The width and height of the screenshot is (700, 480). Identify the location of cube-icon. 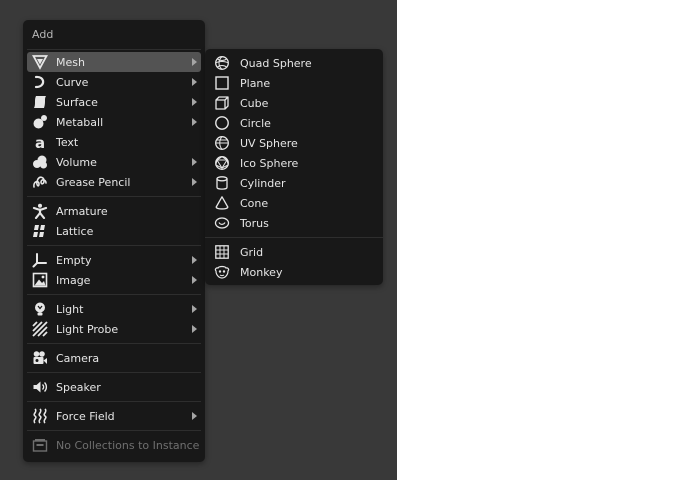
(222, 103).